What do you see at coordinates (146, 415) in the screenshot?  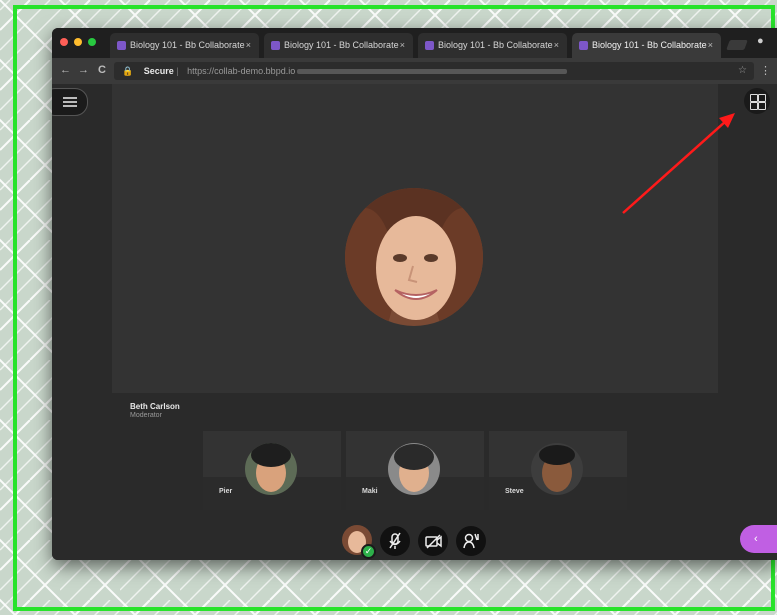 I see `speaker-role: Moderator` at bounding box center [146, 415].